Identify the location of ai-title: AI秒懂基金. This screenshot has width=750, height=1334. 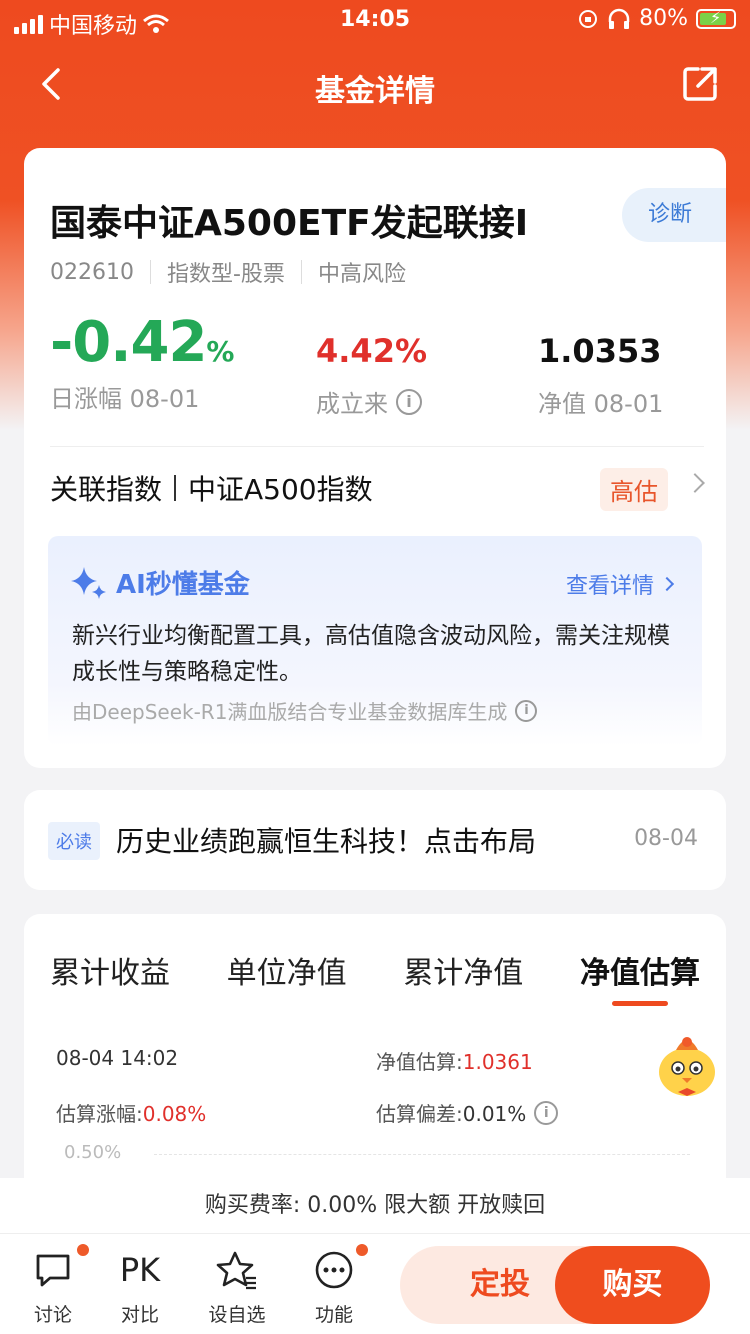
(183, 585).